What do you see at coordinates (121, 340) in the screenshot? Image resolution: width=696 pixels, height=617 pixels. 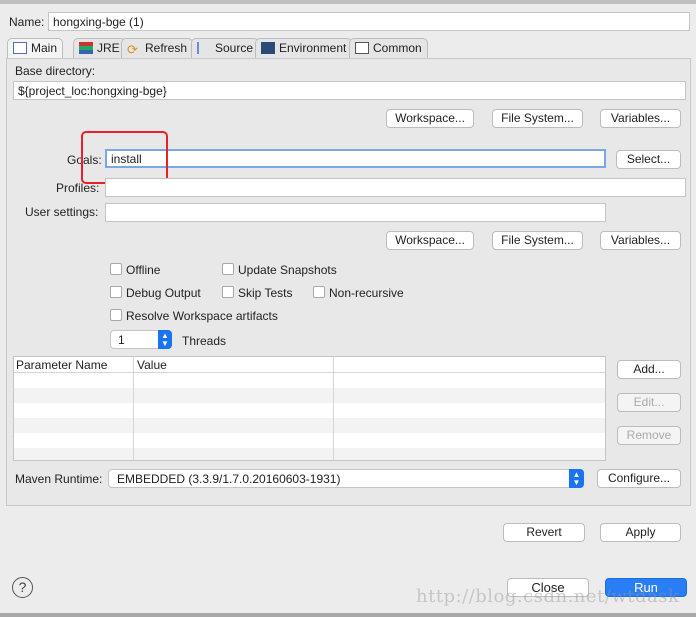 I see `threads-value: 1` at bounding box center [121, 340].